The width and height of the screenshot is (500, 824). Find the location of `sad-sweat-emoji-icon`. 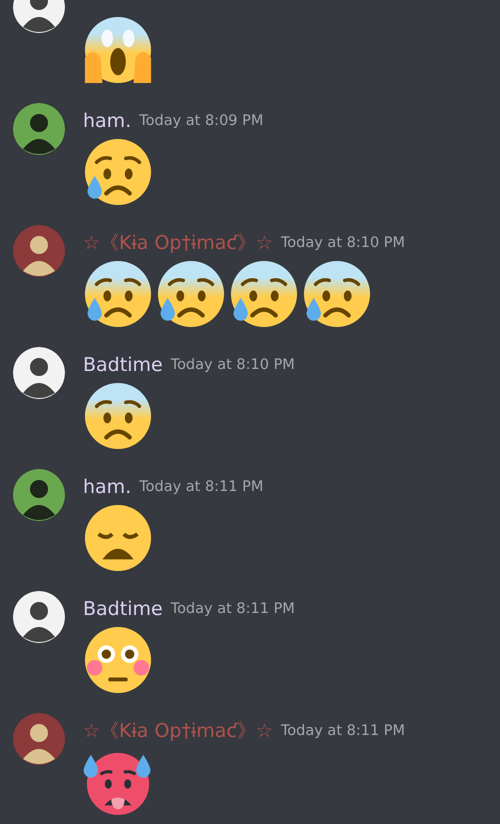

sad-sweat-emoji-icon is located at coordinates (118, 172).